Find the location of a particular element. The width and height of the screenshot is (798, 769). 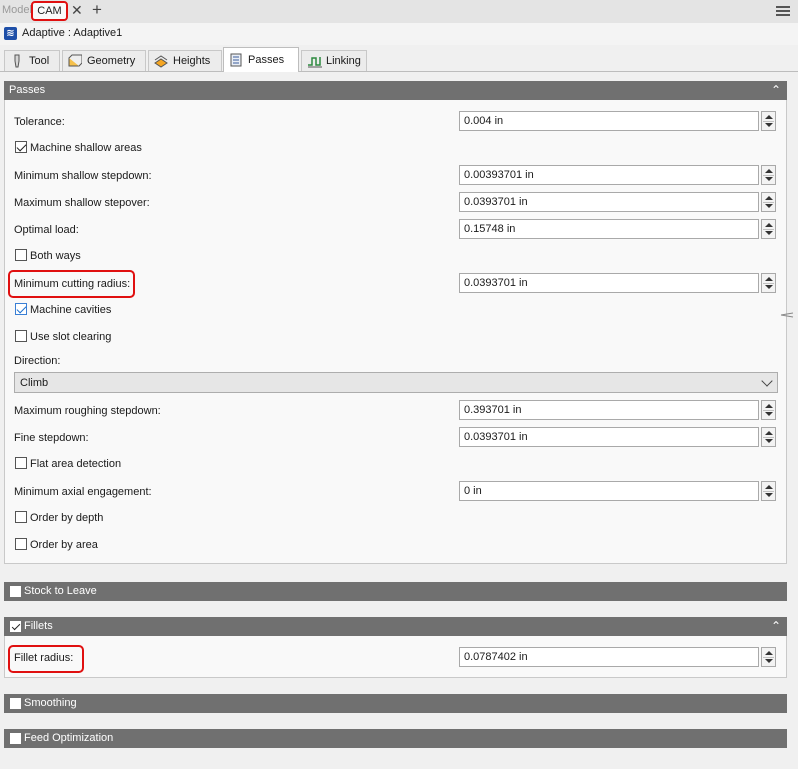

passes-section-title: Passes is located at coordinates (27, 90).